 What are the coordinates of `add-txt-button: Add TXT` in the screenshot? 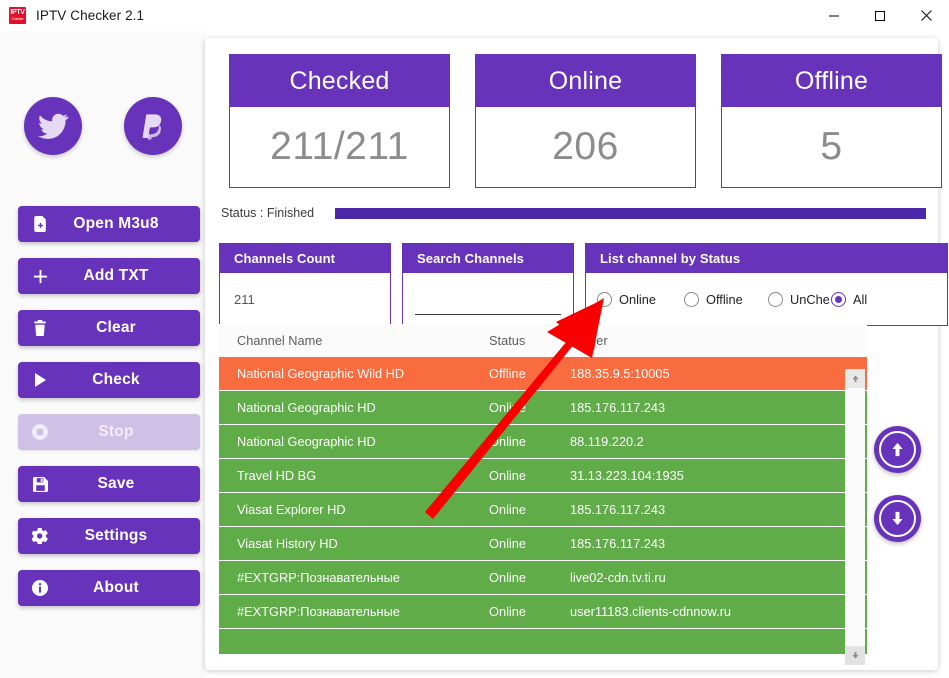 It's located at (109, 276).